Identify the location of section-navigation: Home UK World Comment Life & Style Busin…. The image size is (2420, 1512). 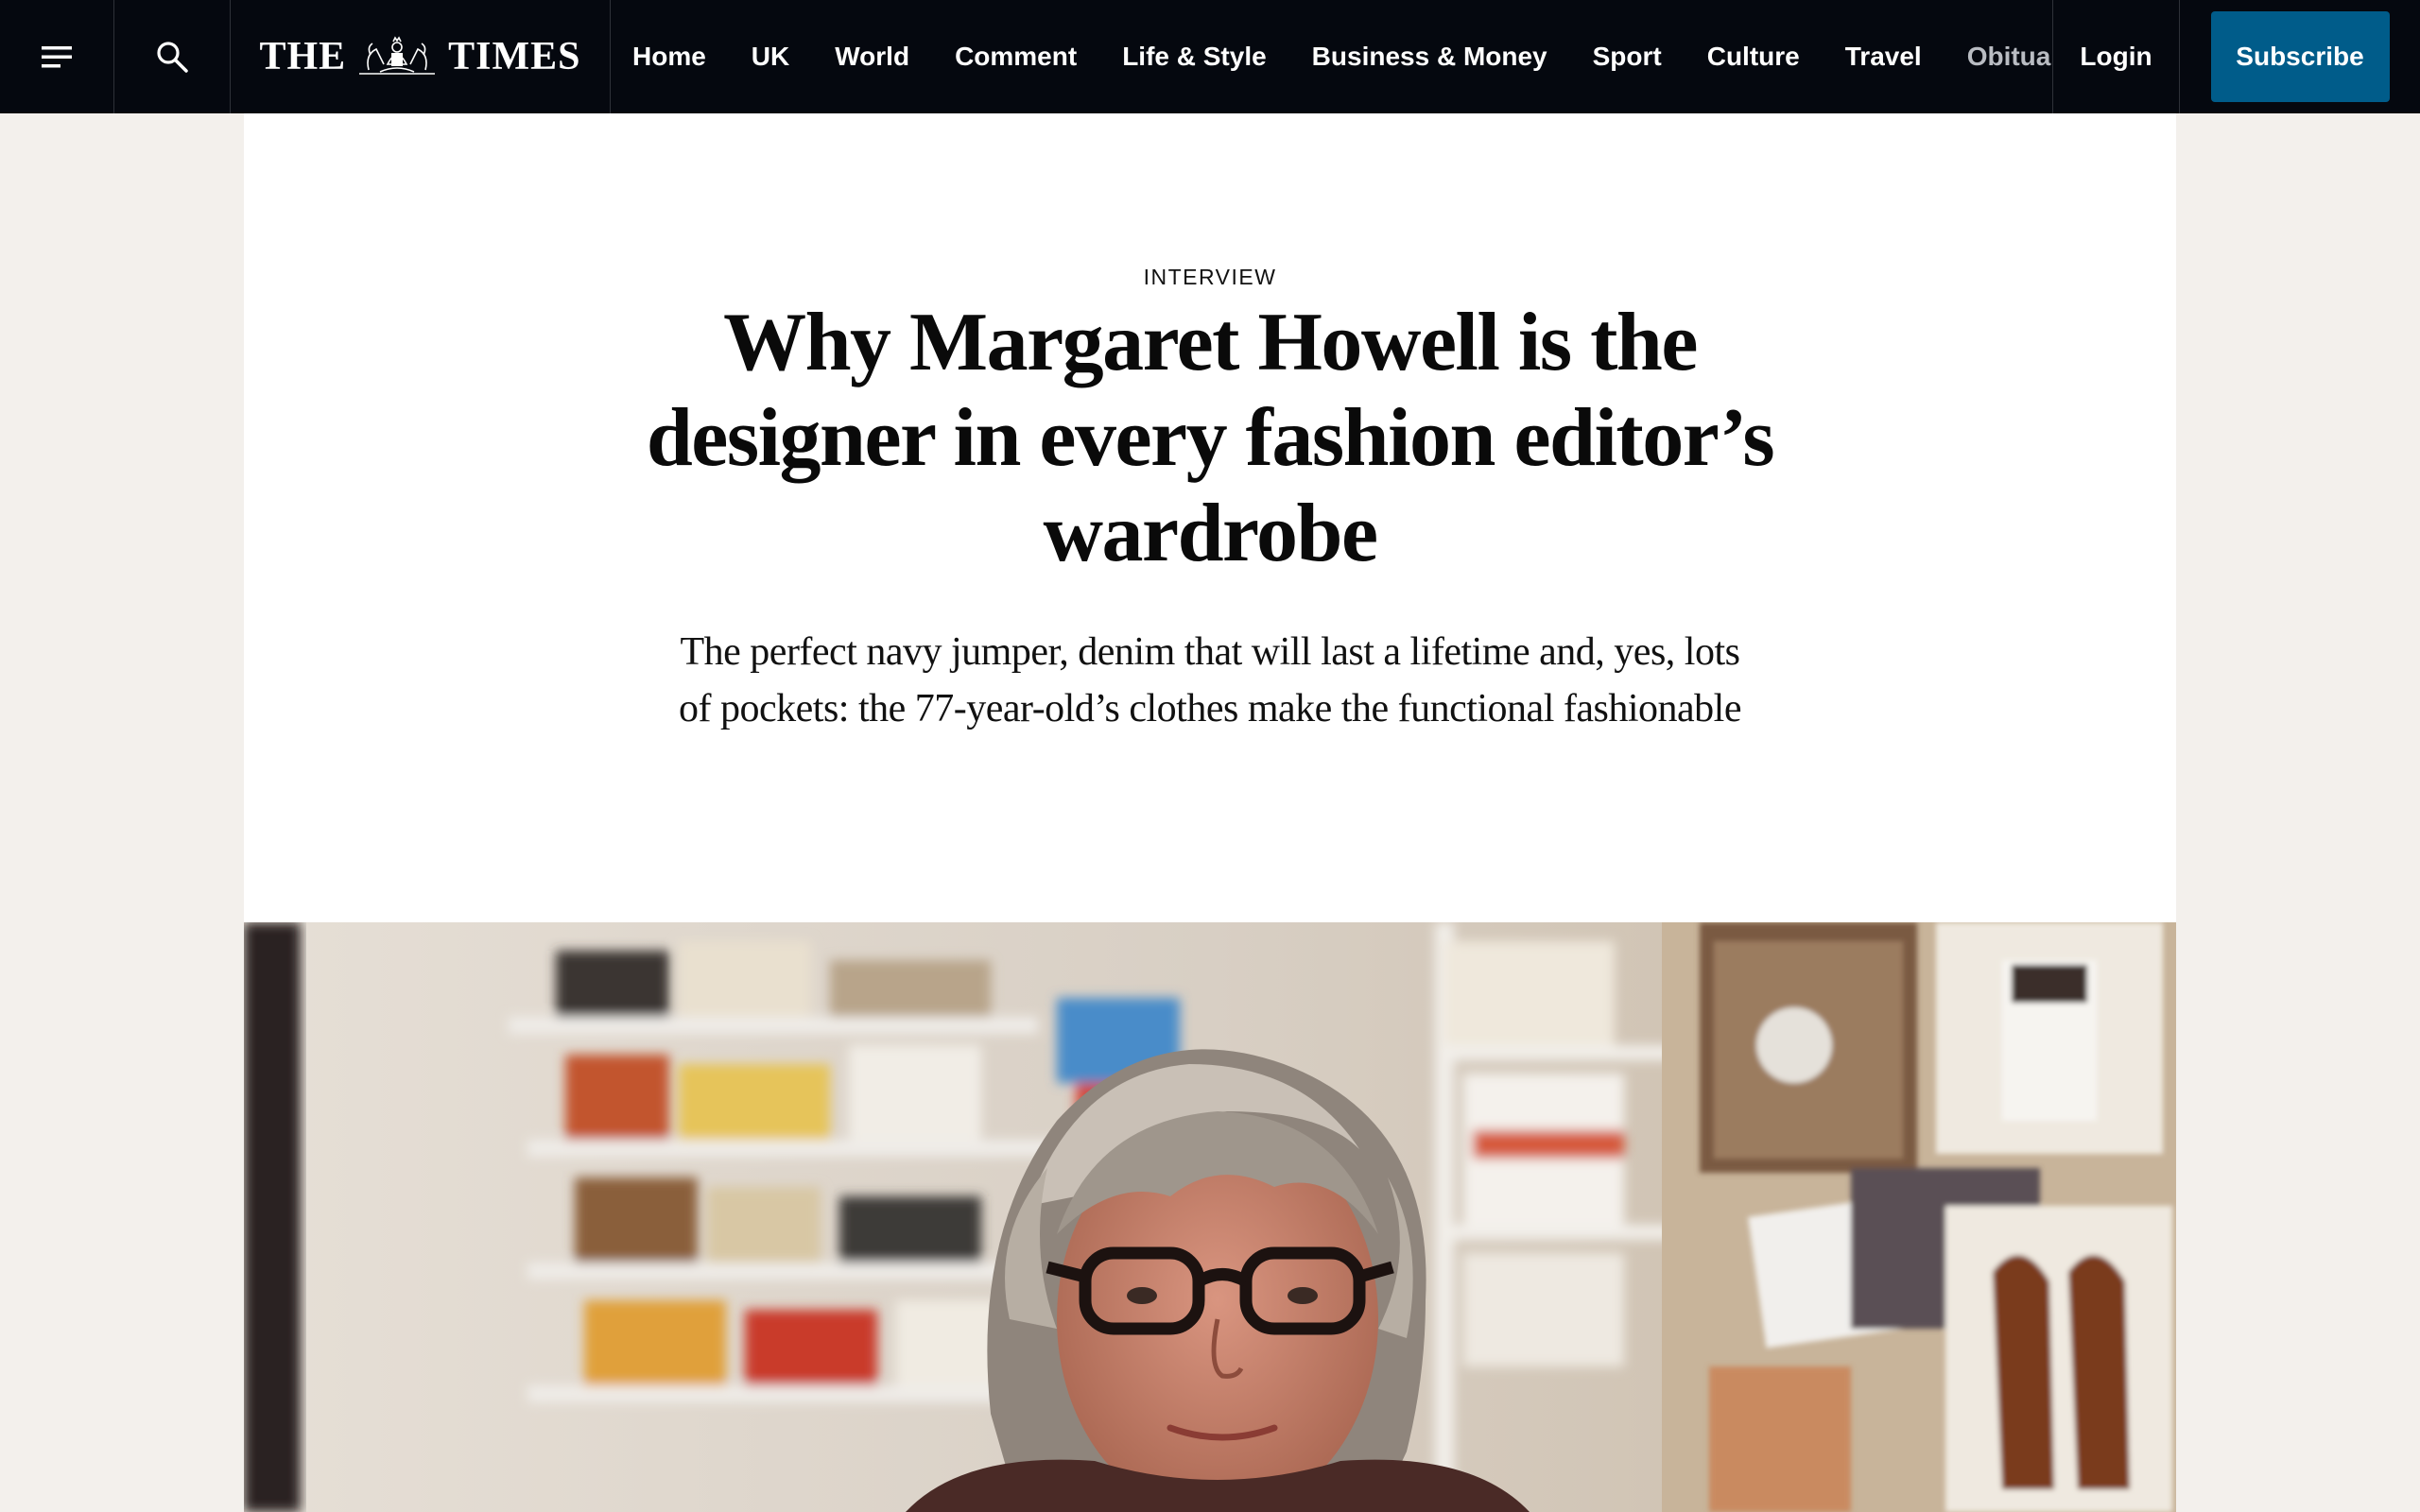
(1332, 56).